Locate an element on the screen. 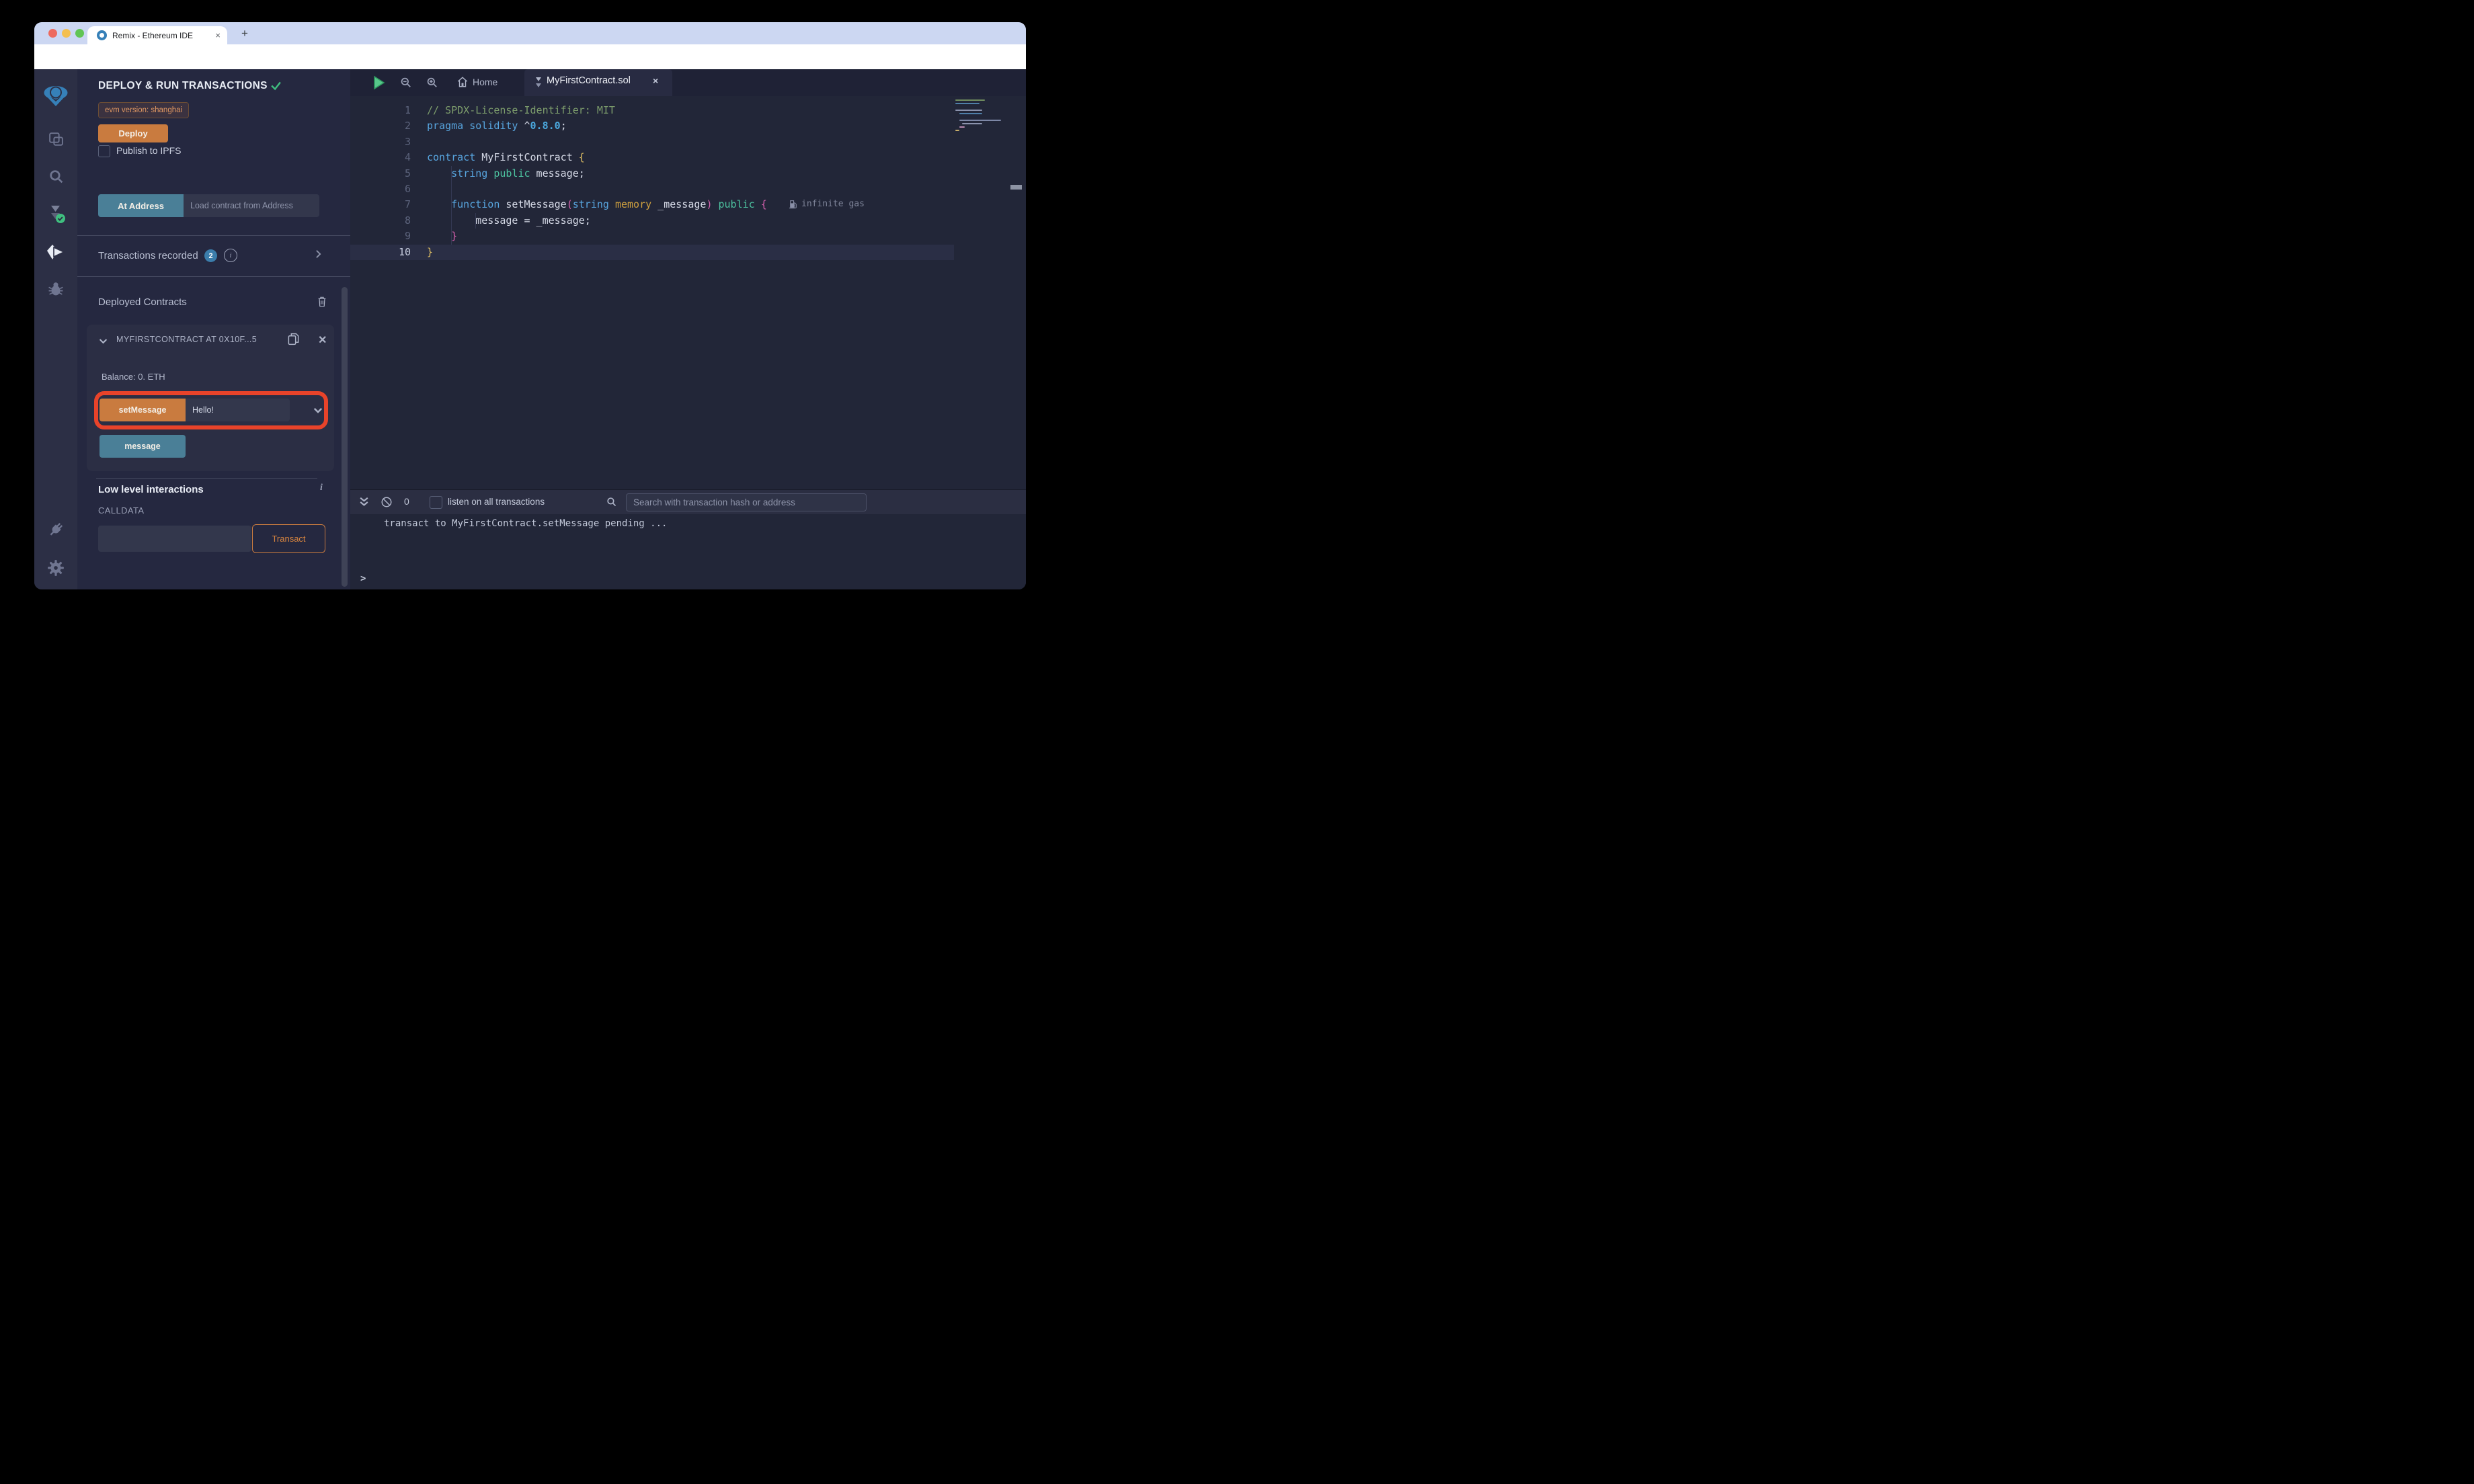 This screenshot has height=1484, width=2474. transactions-info-icon: i is located at coordinates (230, 255).